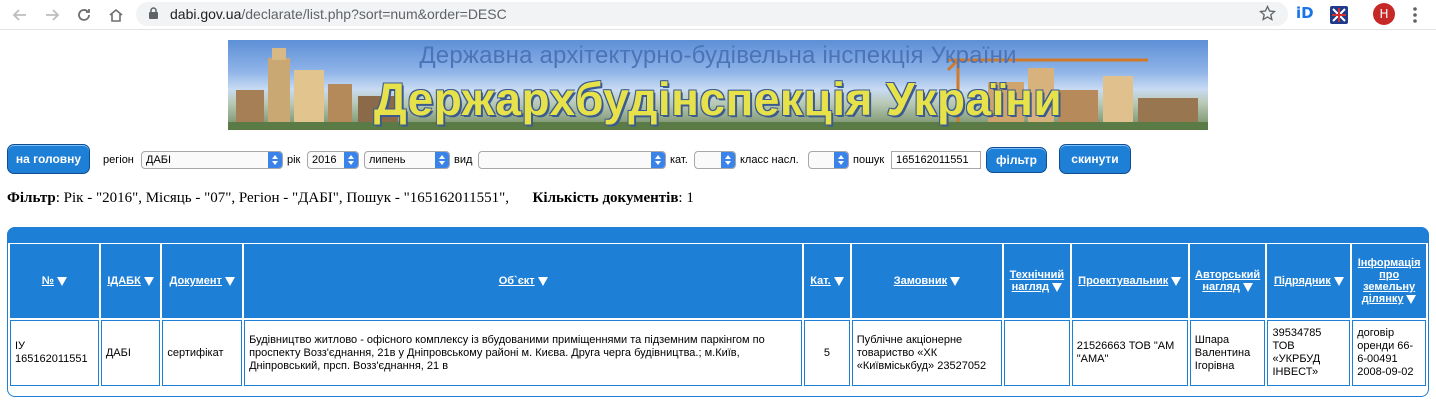 This screenshot has height=401, width=1436. Describe the element at coordinates (1037, 275) in the screenshot. I see `col-header-tech-label-1: Технічний` at that location.